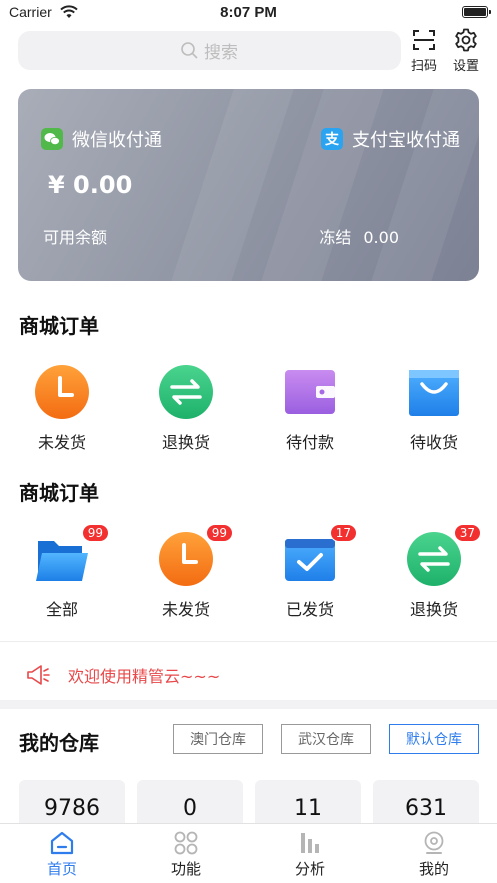 The height and width of the screenshot is (883, 497). I want to click on order-returns-label: 退换货, so click(185, 442).